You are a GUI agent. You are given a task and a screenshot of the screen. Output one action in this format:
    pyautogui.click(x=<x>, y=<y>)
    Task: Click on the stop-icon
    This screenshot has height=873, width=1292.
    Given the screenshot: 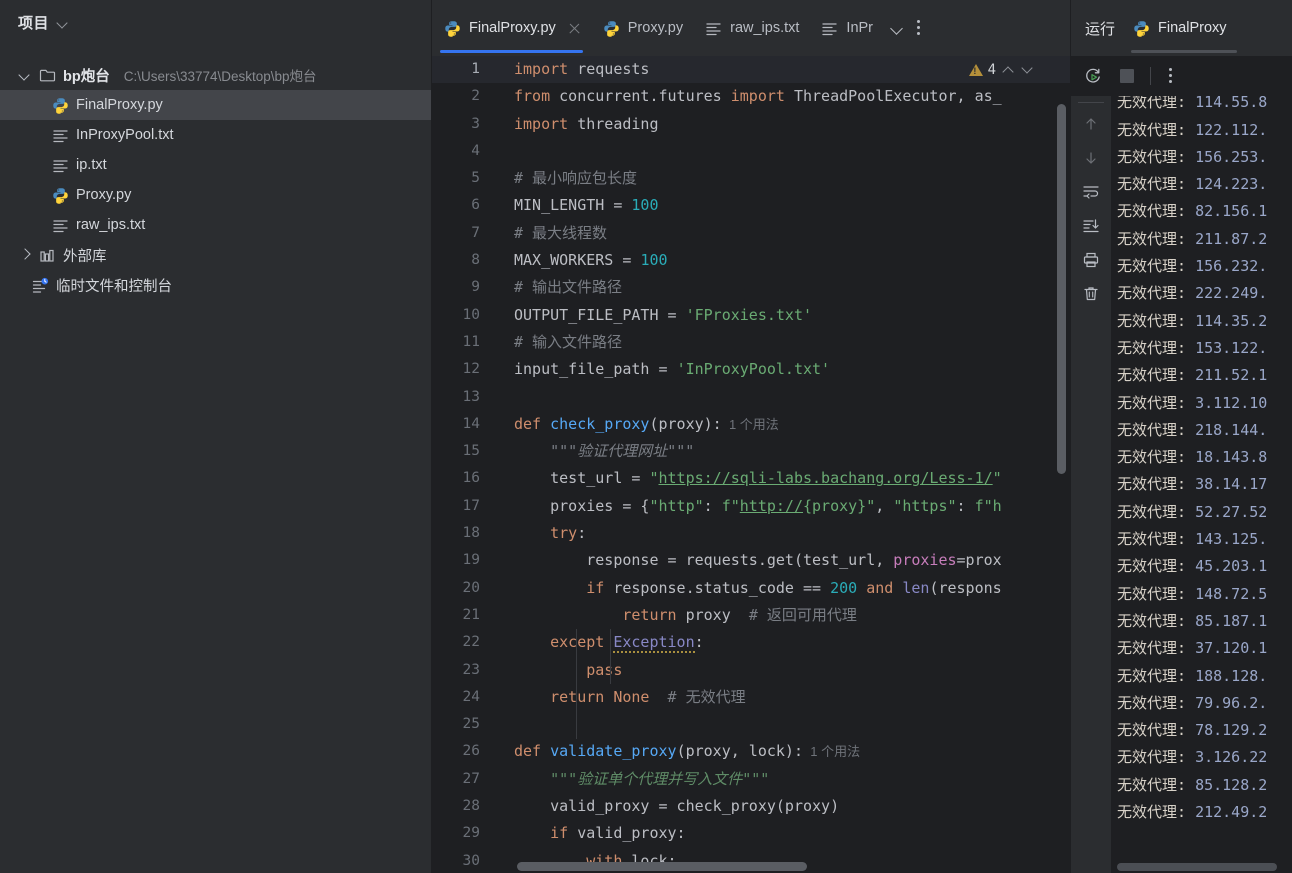 What is the action you would take?
    pyautogui.click(x=1127, y=76)
    